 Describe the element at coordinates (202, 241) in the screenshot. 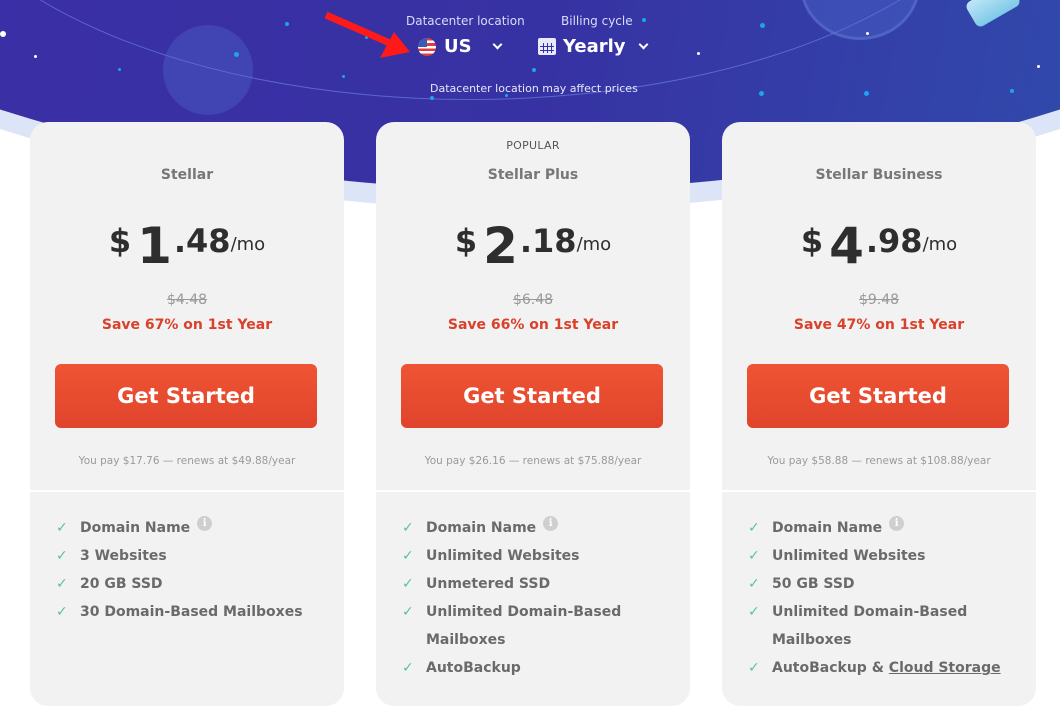

I see `price-cents: .48` at that location.